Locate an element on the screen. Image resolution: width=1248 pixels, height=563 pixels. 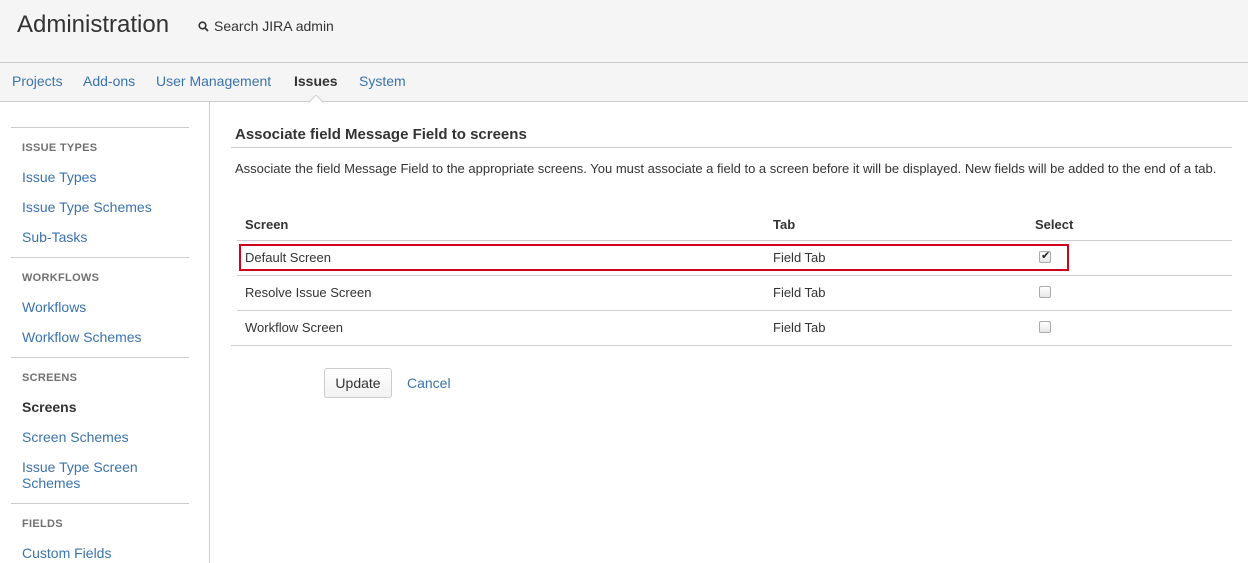
column-header-select: Select is located at coordinates (1054, 224).